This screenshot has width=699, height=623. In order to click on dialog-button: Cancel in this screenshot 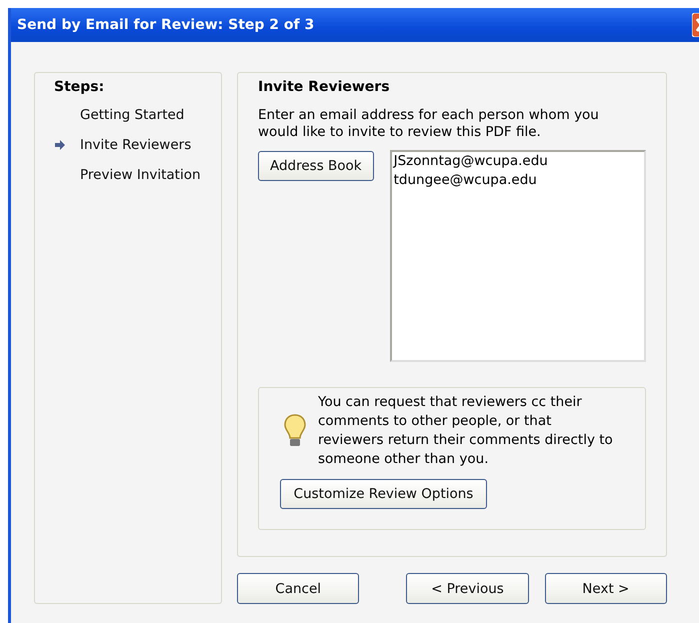, I will do `click(298, 588)`.